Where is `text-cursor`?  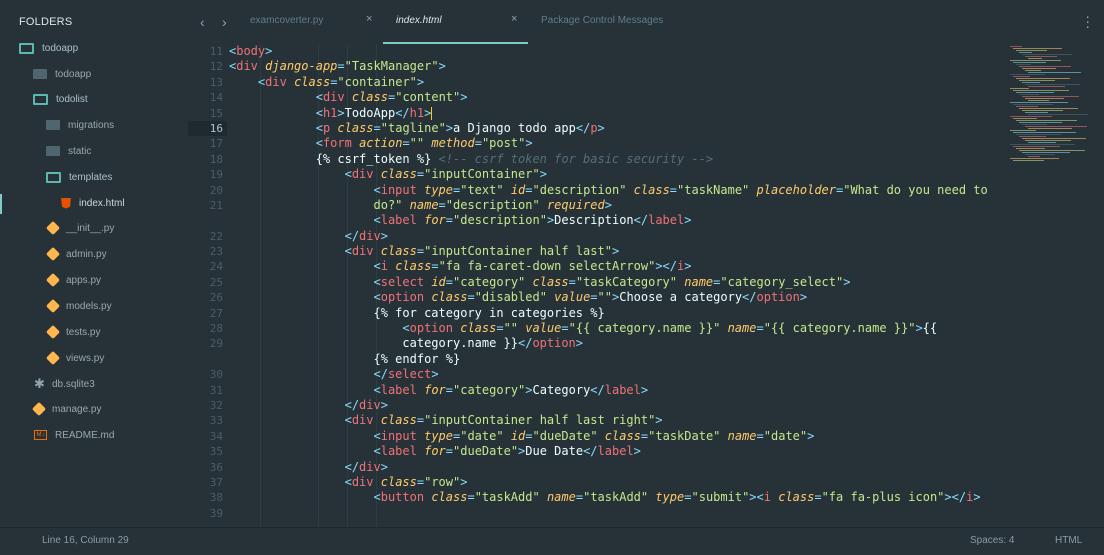 text-cursor is located at coordinates (432, 113).